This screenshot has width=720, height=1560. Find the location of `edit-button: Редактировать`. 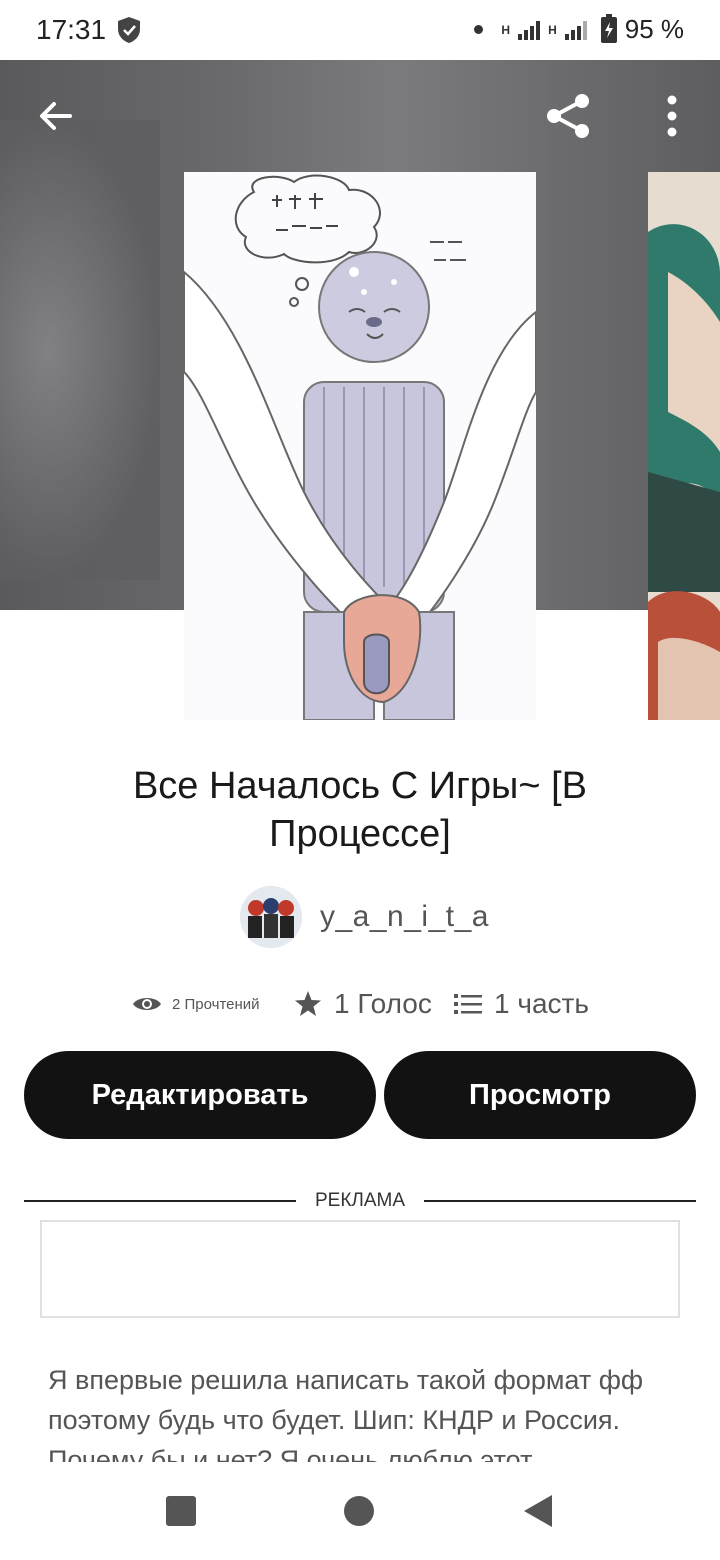

edit-button: Редактировать is located at coordinates (200, 1095).